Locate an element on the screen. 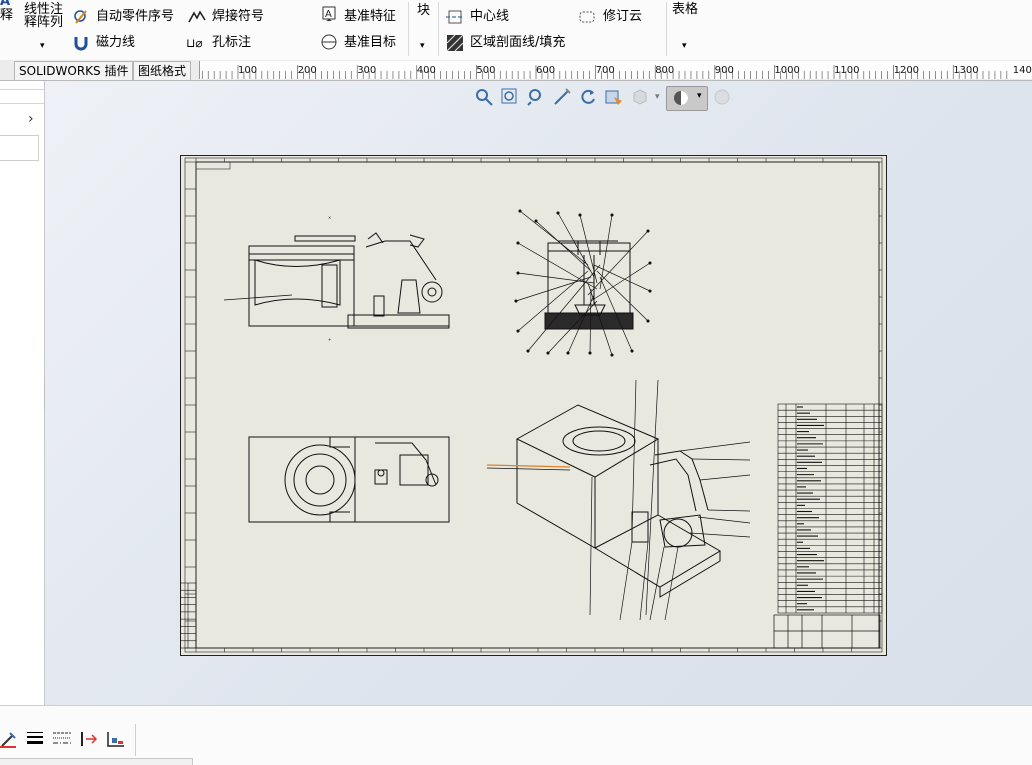  highlighted-leader is located at coordinates (528, 466).